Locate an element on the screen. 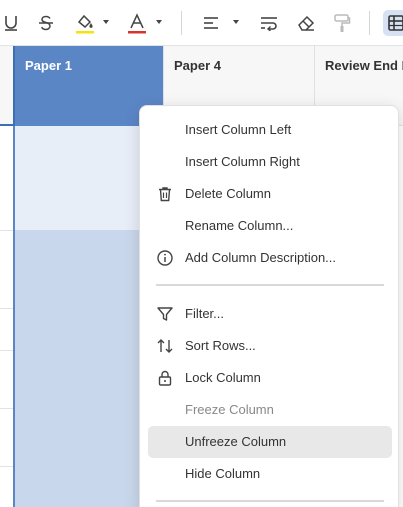 Image resolution: width=403 pixels, height=507 pixels. underline-icon is located at coordinates (11, 23).